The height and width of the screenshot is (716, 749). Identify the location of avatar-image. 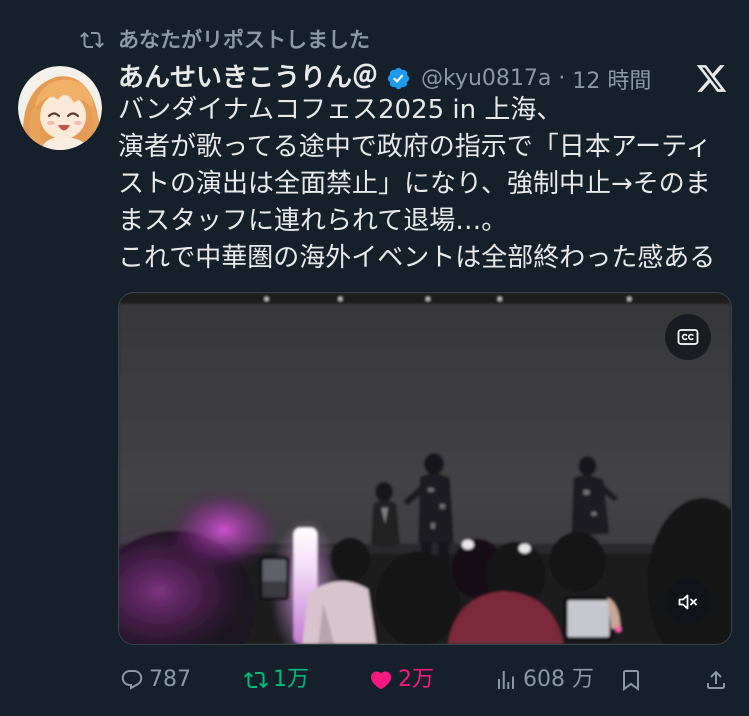
(60, 108).